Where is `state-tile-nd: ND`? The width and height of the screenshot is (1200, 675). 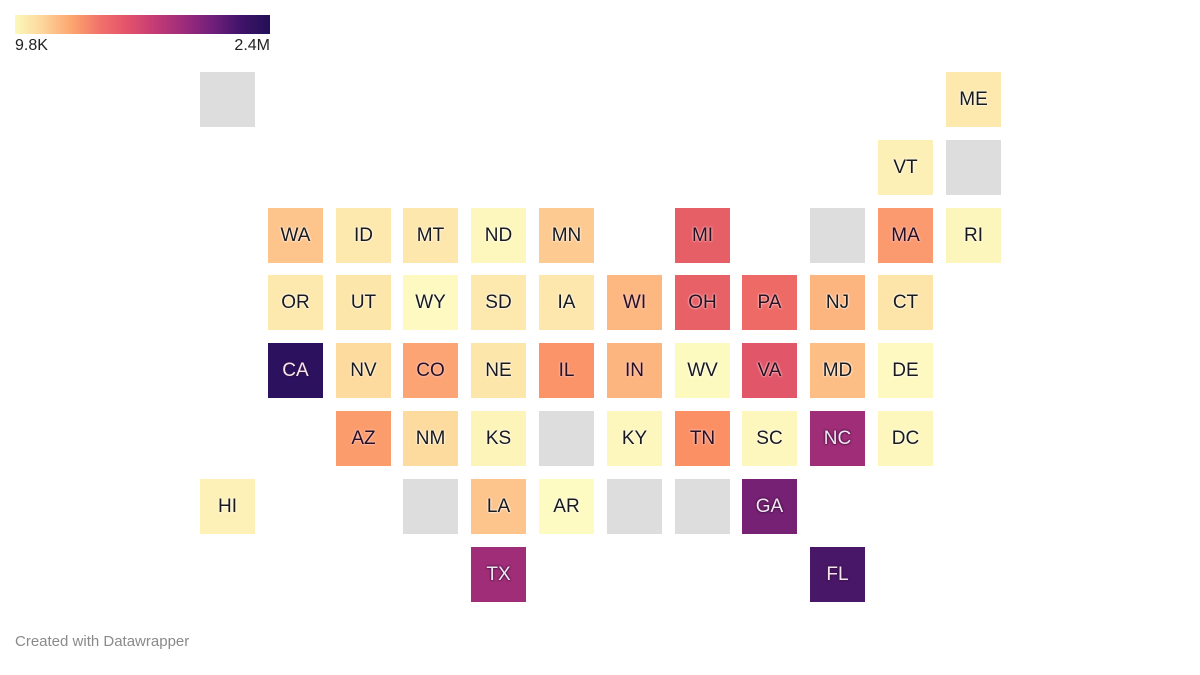 state-tile-nd: ND is located at coordinates (498, 235).